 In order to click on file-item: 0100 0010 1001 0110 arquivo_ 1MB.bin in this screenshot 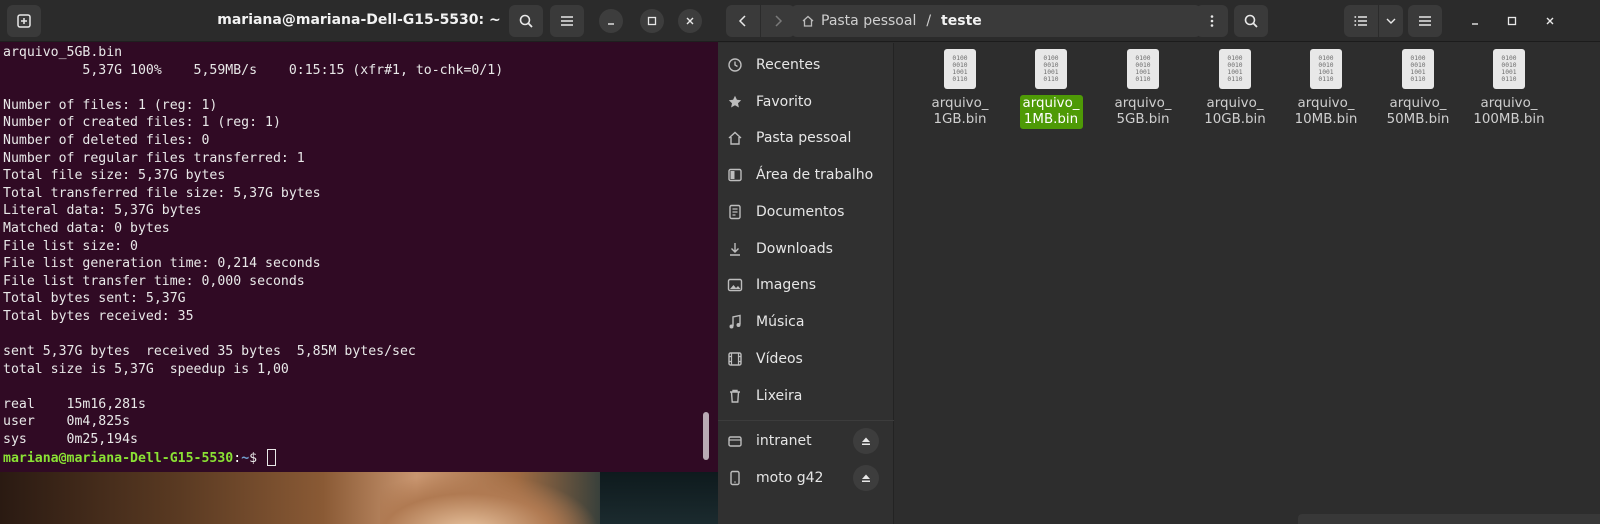, I will do `click(1051, 89)`.